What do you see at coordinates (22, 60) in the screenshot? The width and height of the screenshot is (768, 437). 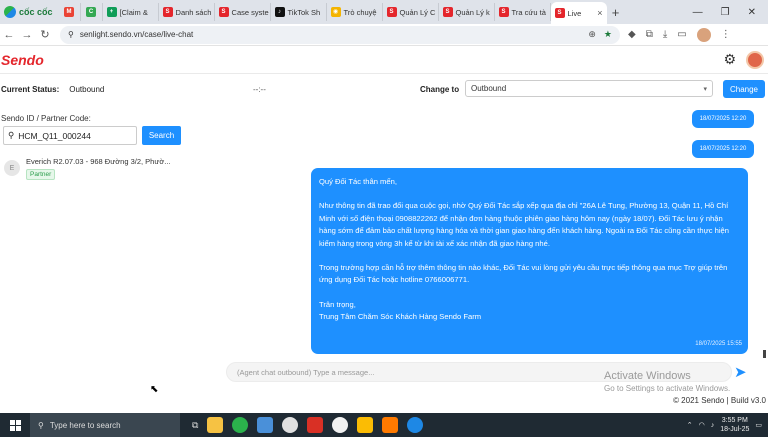 I see `sendo-logo: Sendo` at bounding box center [22, 60].